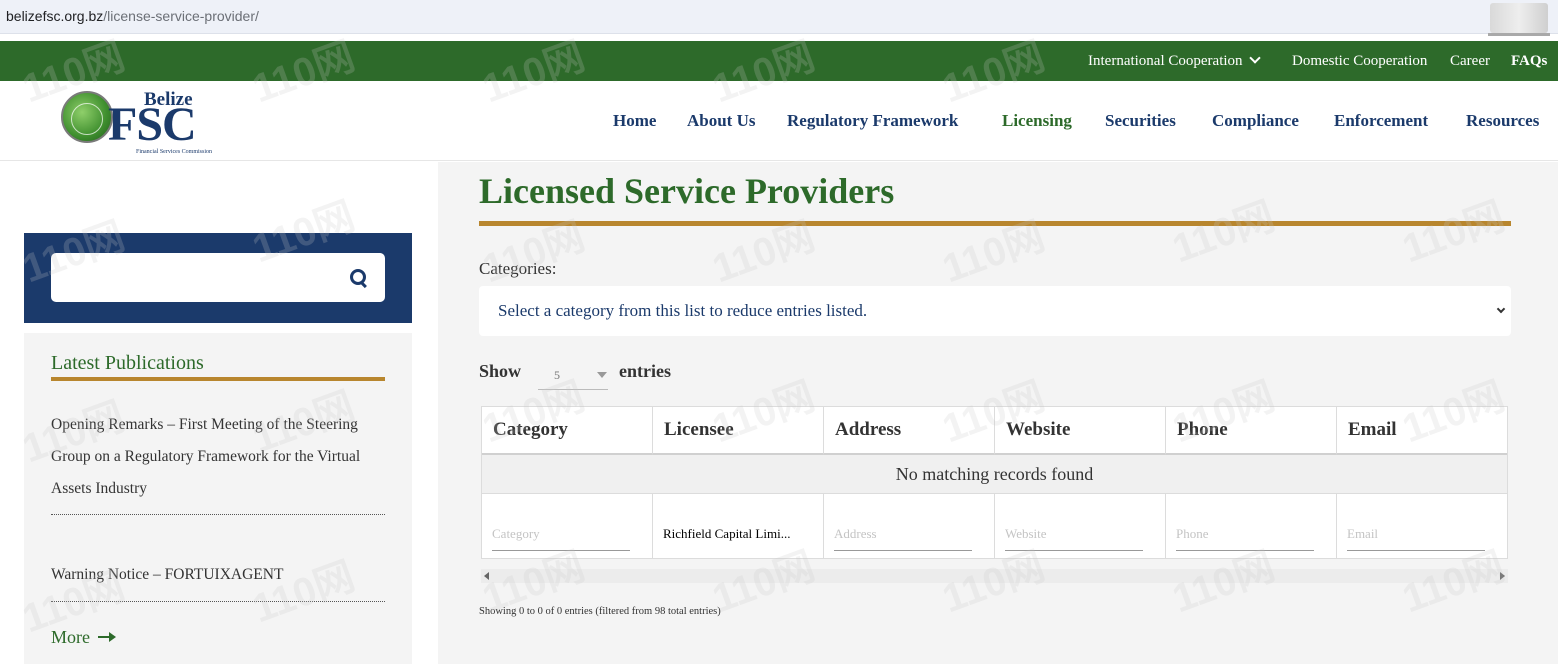 Image resolution: width=1558 pixels, height=664 pixels. Describe the element at coordinates (1372, 429) in the screenshot. I see `column-header-label: Email` at that location.